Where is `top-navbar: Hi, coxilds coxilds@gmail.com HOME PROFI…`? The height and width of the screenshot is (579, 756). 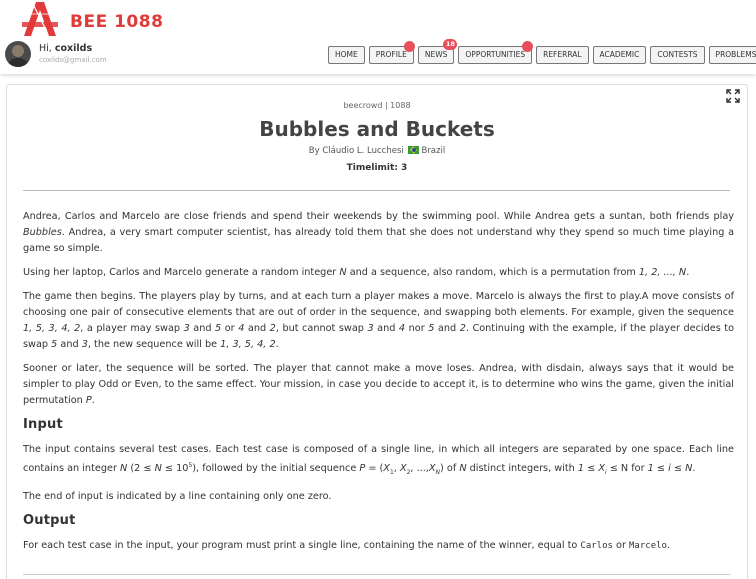 top-navbar: Hi, coxilds coxilds@gmail.com HOME PROFI… is located at coordinates (378, 55).